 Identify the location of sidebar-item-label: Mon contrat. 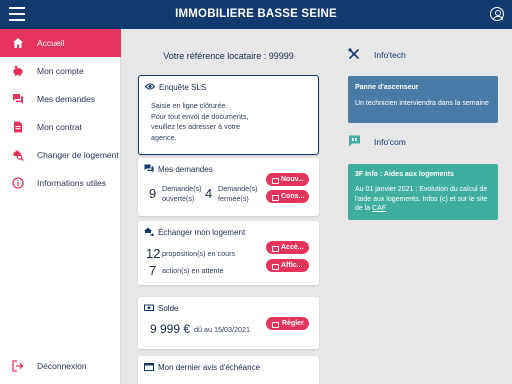
(59, 127).